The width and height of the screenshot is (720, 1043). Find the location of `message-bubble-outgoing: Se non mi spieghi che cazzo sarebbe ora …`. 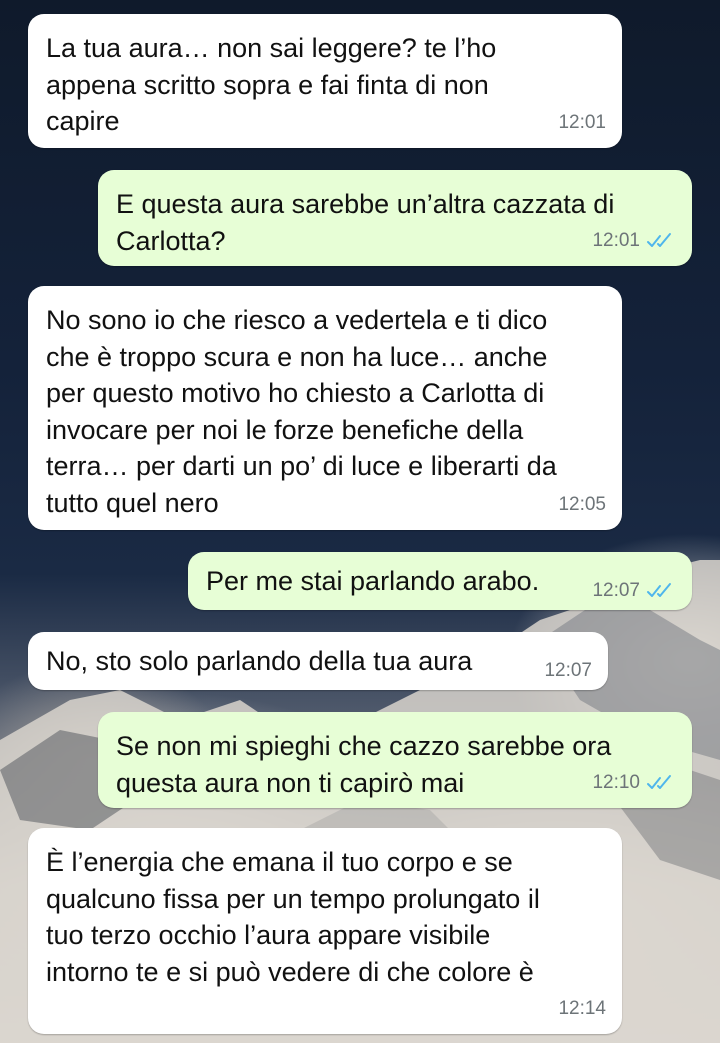

message-bubble-outgoing: Se non mi spieghi che cazzo sarebbe ora … is located at coordinates (395, 760).